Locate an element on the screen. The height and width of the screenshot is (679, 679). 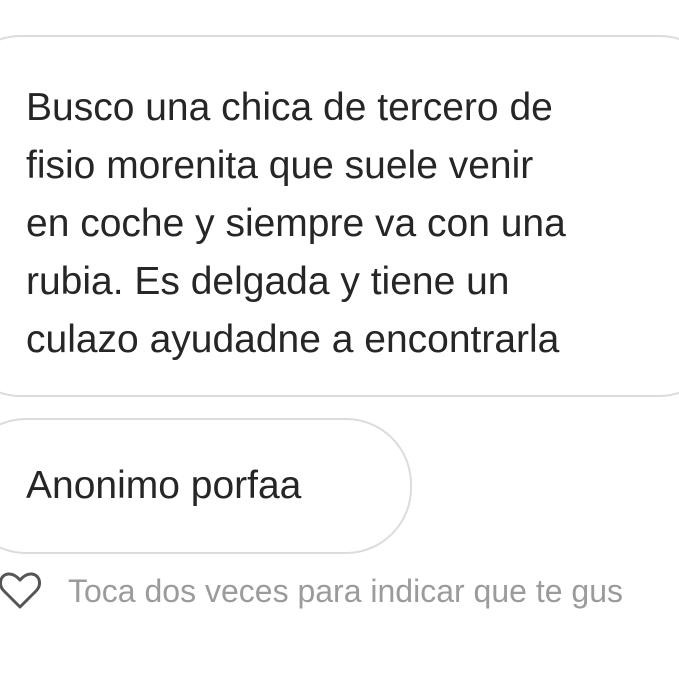
heart-outline-icon is located at coordinates (21, 591).